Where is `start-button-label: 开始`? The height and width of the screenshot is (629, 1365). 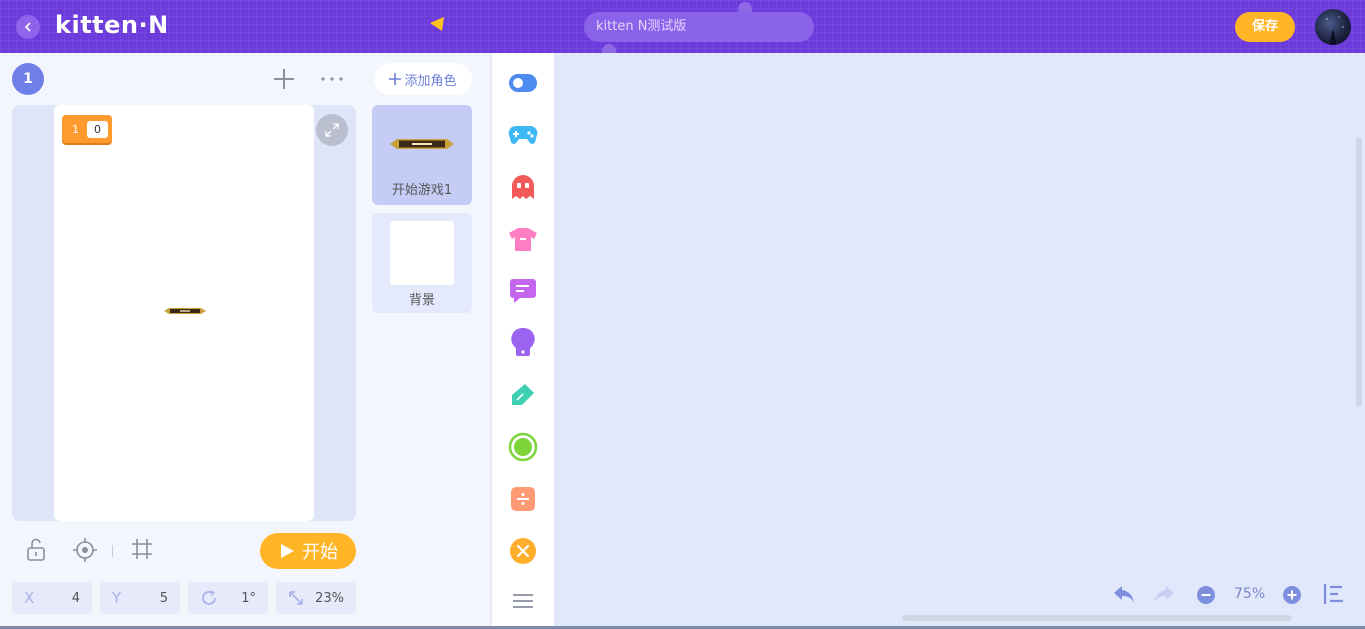 start-button-label: 开始 is located at coordinates (320, 552).